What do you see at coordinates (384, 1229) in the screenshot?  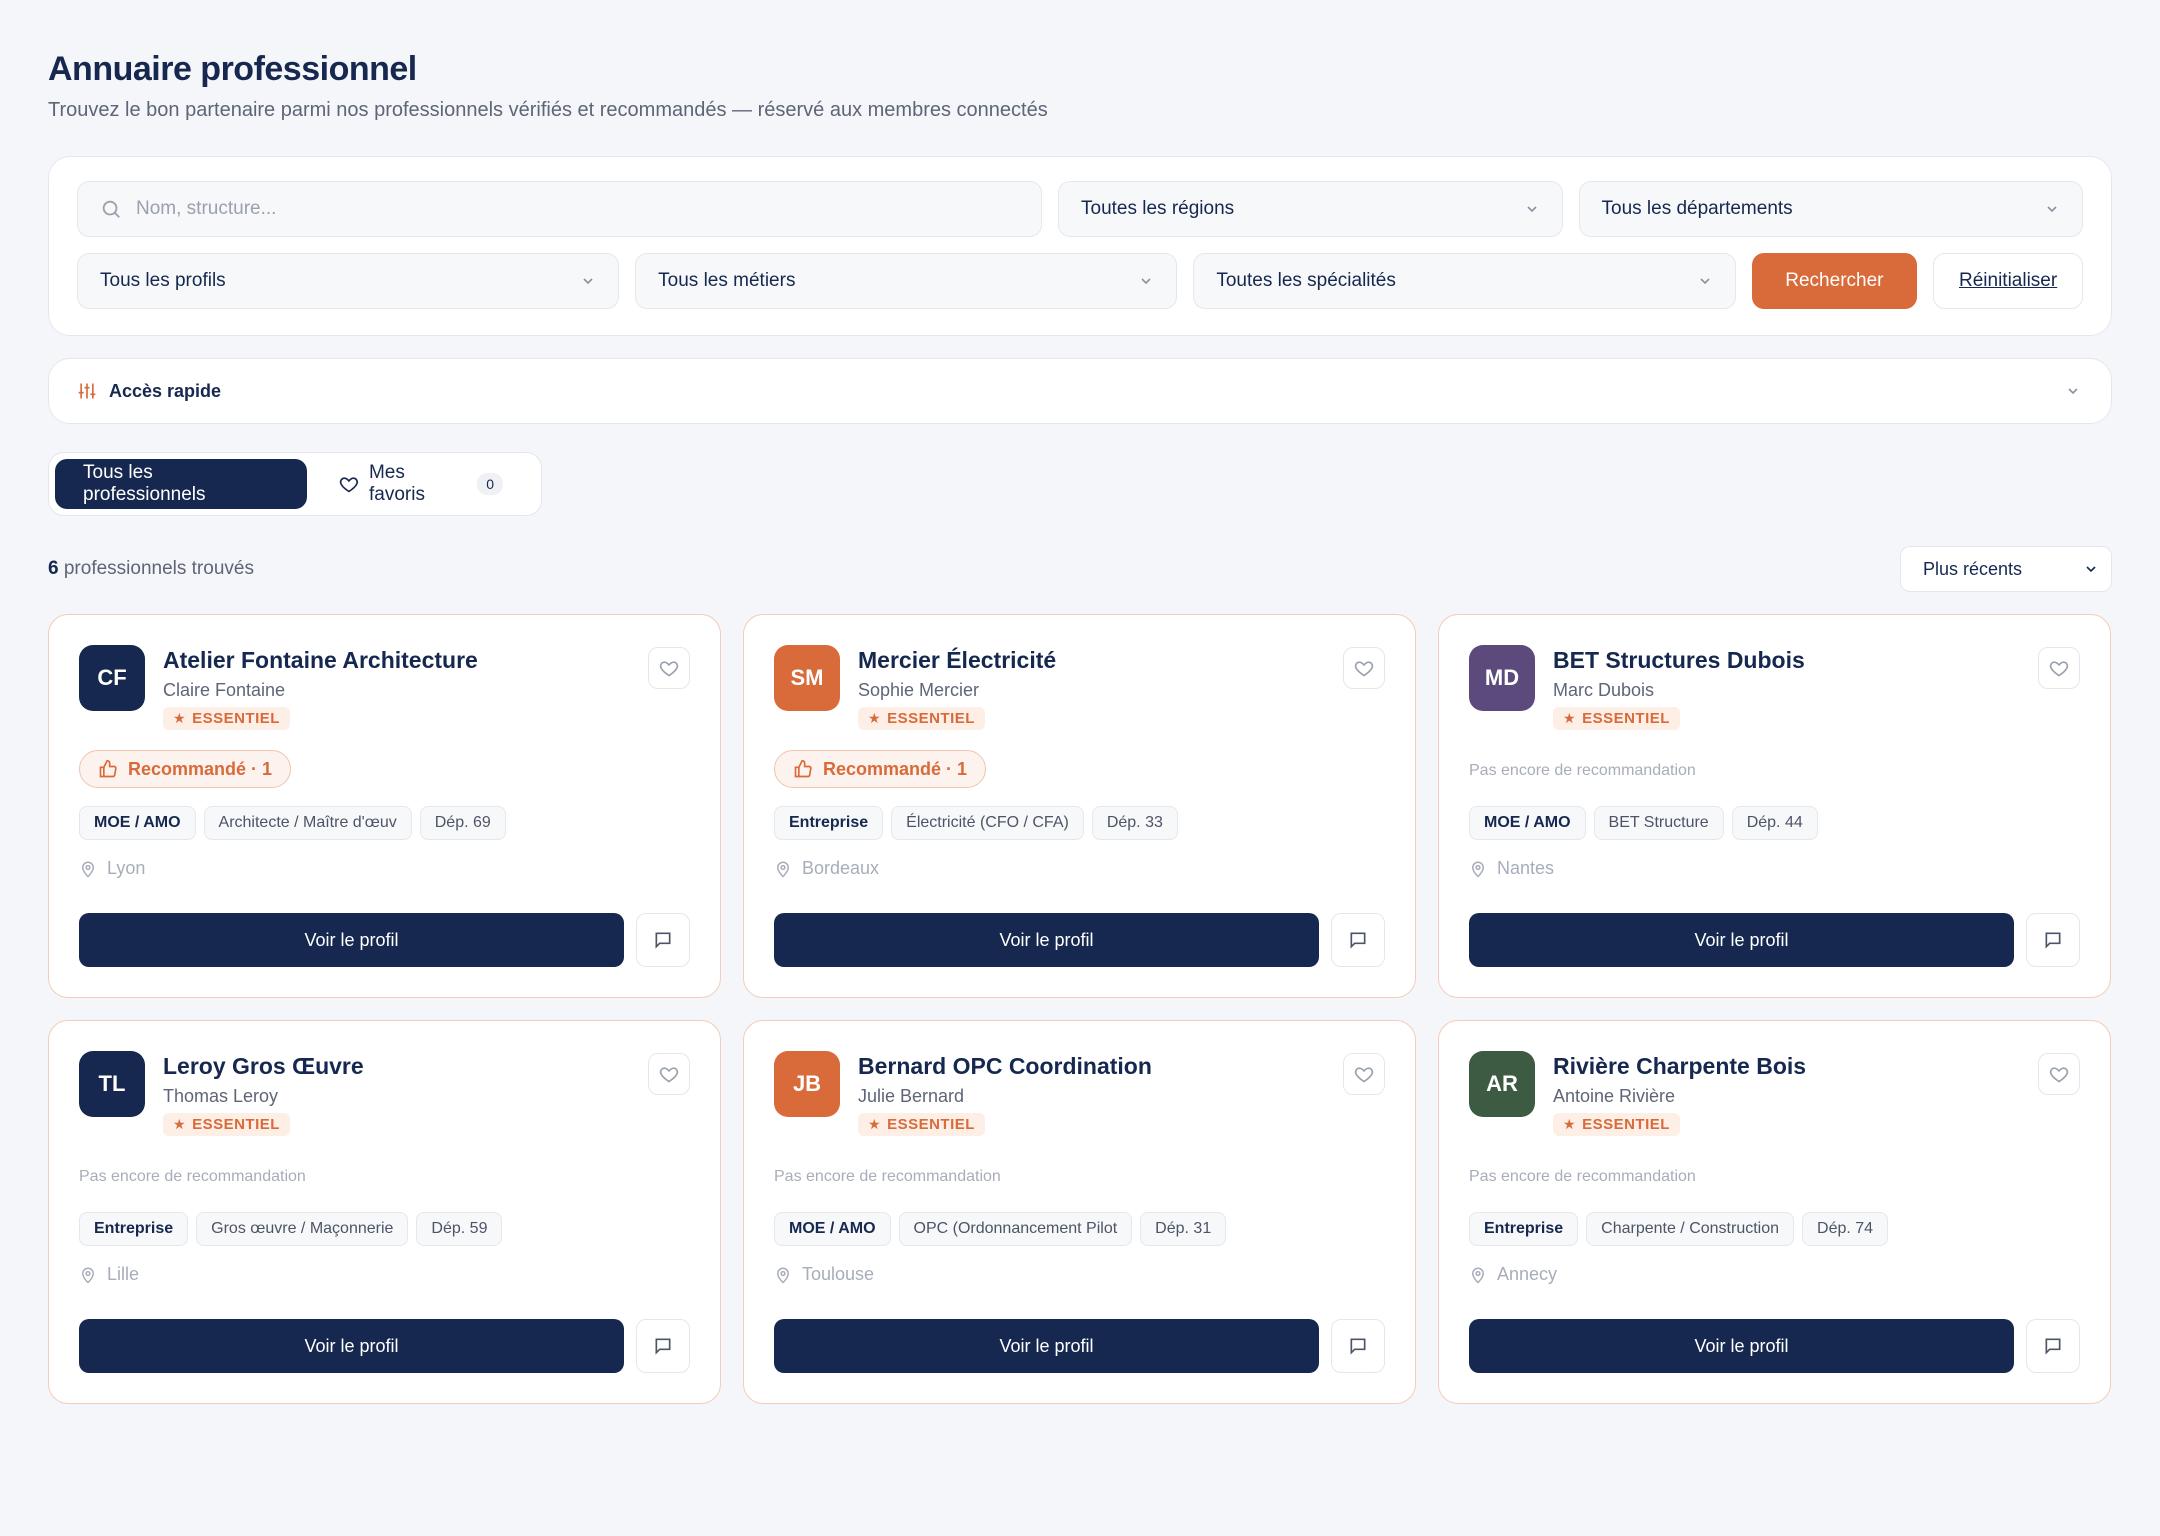 I see `card-tags: Entreprise Gros œuvre / Maçonnerie Dép. 59` at bounding box center [384, 1229].